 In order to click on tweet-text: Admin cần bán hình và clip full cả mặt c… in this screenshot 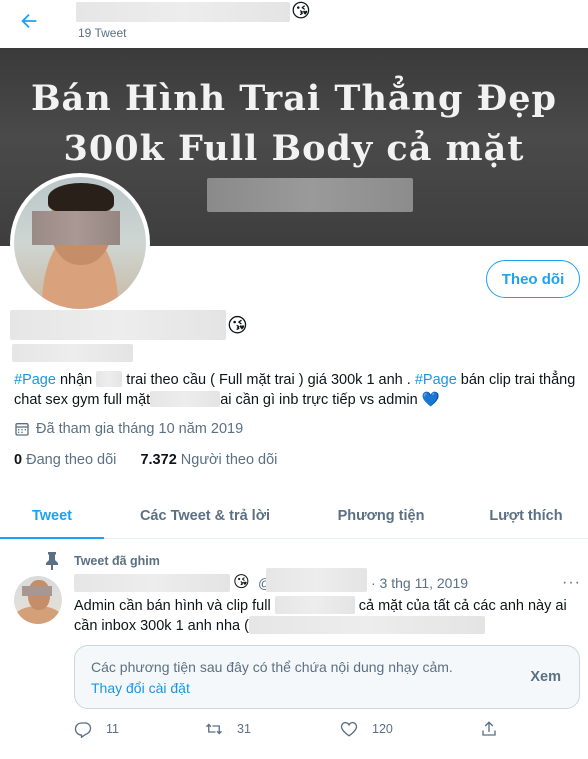, I will do `click(324, 616)`.